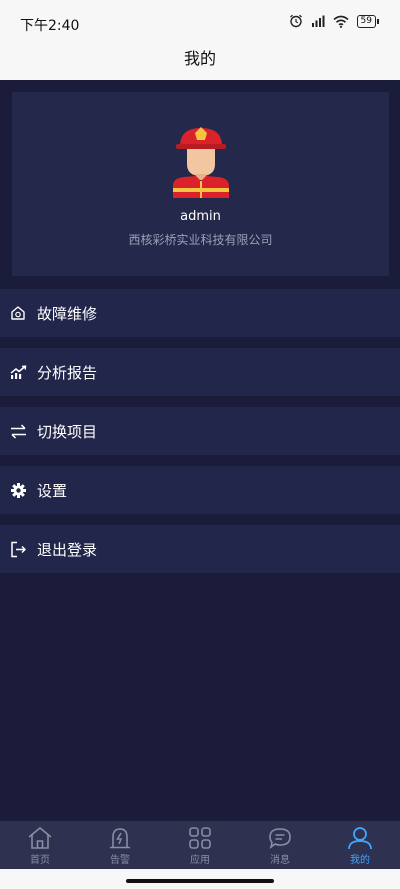 This screenshot has height=889, width=400. What do you see at coordinates (67, 372) in the screenshot?
I see `menu-label-report: 分析报告` at bounding box center [67, 372].